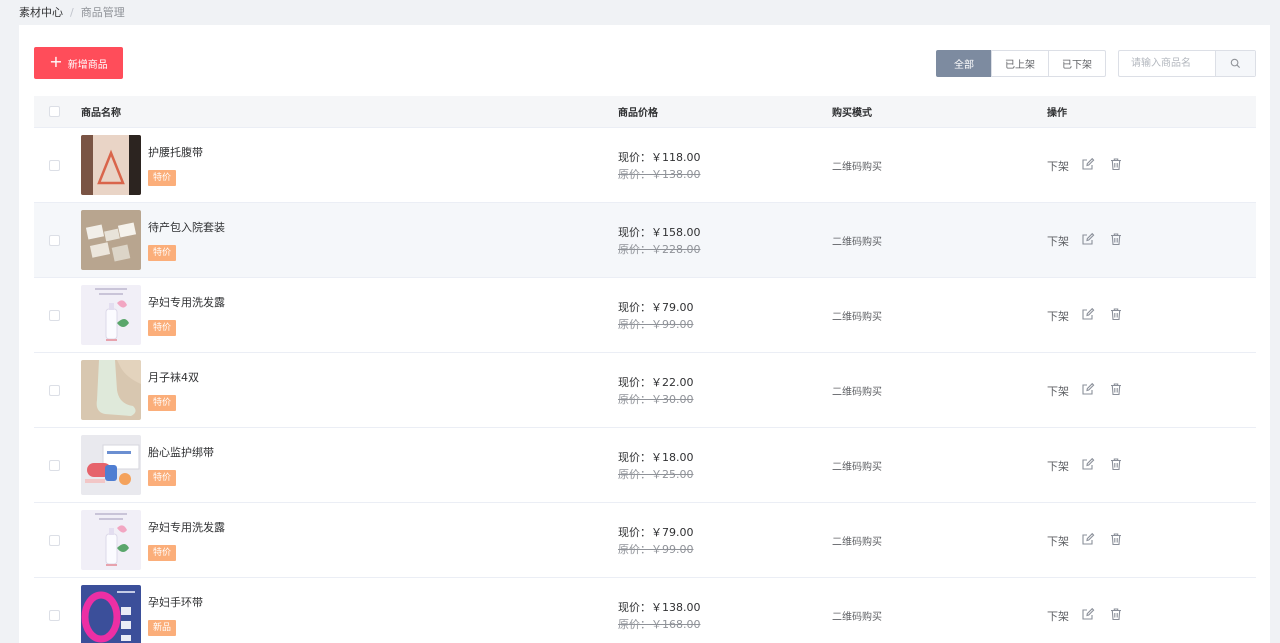  Describe the element at coordinates (175, 152) in the screenshot. I see `product-name: 护腰托腹带` at that location.